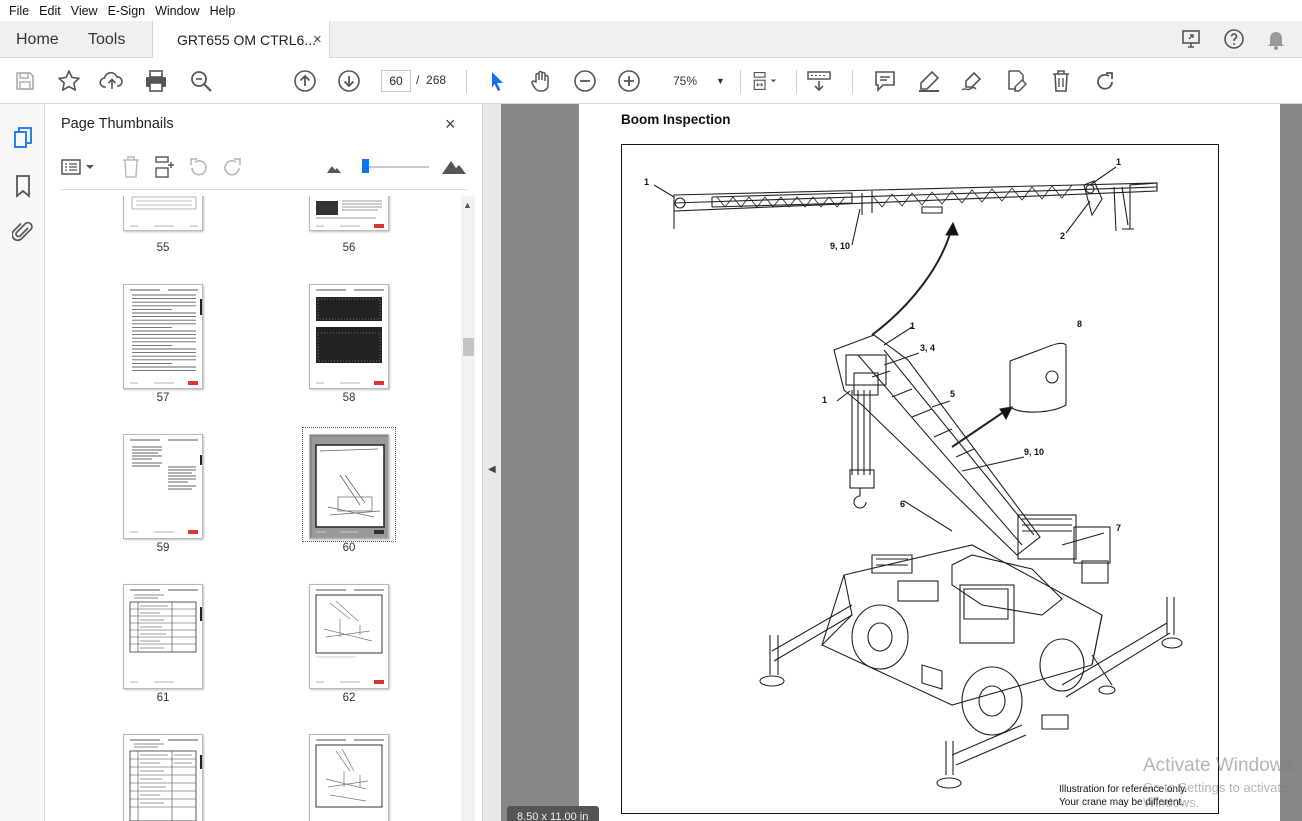  I want to click on scroll-mode-icon, so click(819, 81).